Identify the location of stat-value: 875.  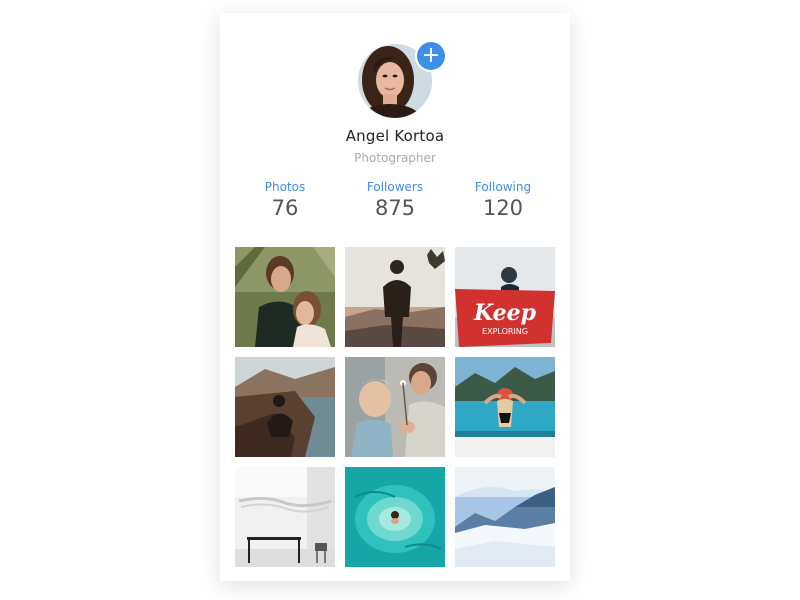
(395, 208).